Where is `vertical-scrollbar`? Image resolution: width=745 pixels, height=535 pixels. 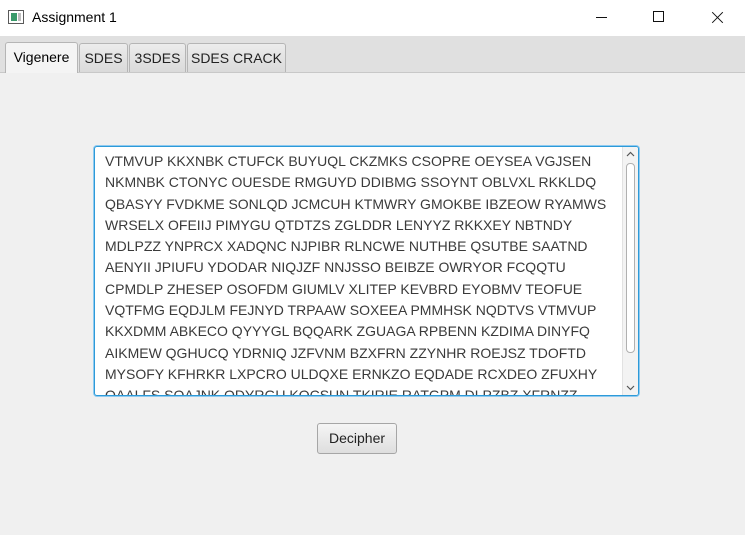
vertical-scrollbar is located at coordinates (630, 271).